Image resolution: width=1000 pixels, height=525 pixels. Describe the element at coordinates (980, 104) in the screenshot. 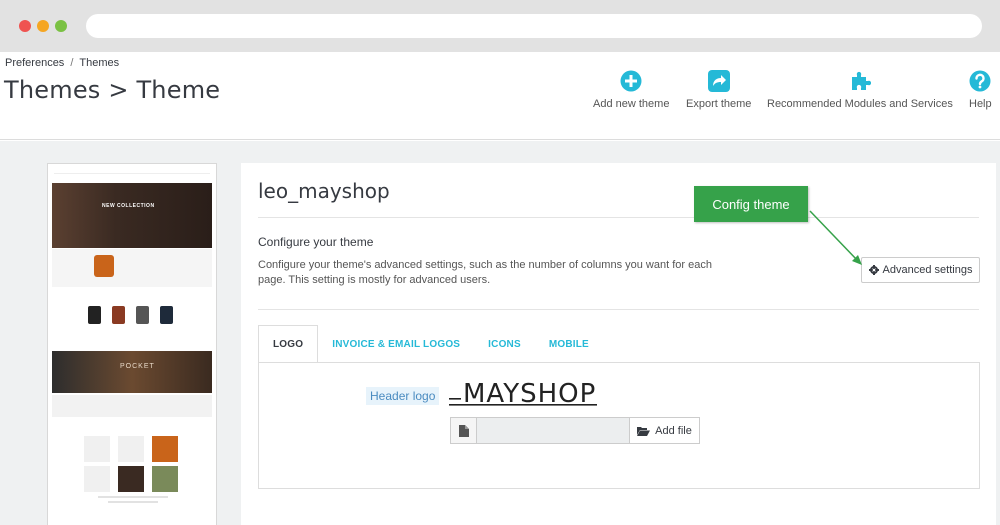

I see `help-label: Help` at that location.